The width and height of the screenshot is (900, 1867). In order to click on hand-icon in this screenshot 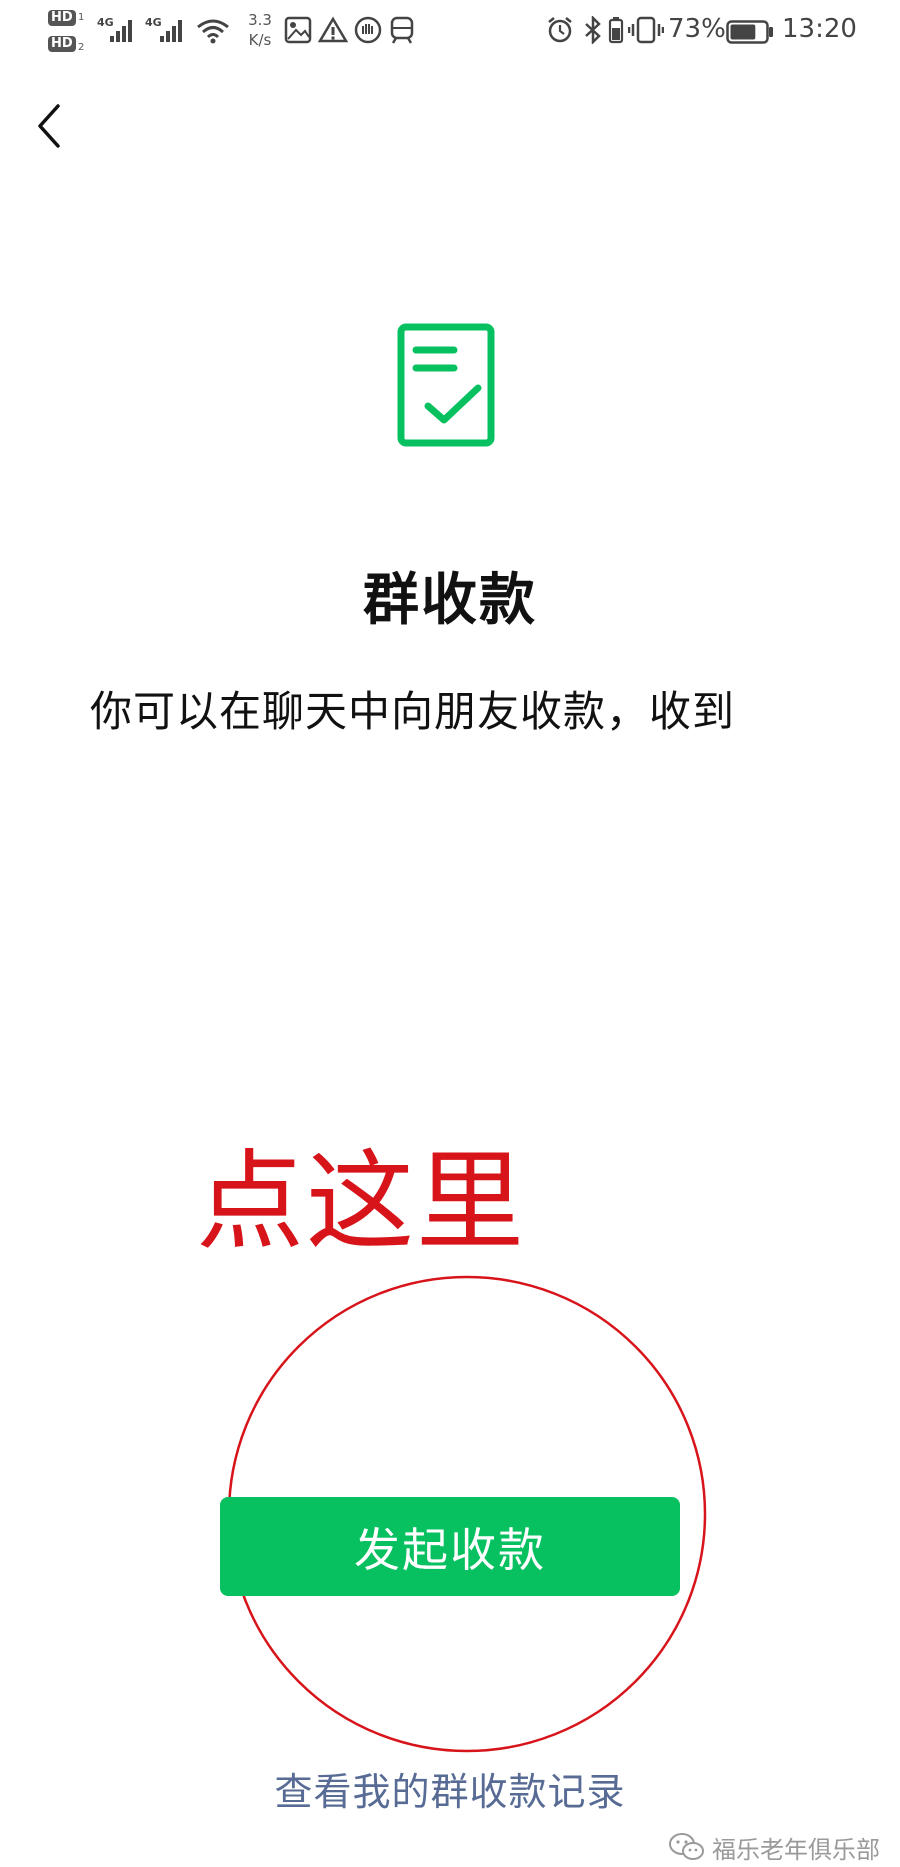, I will do `click(368, 30)`.